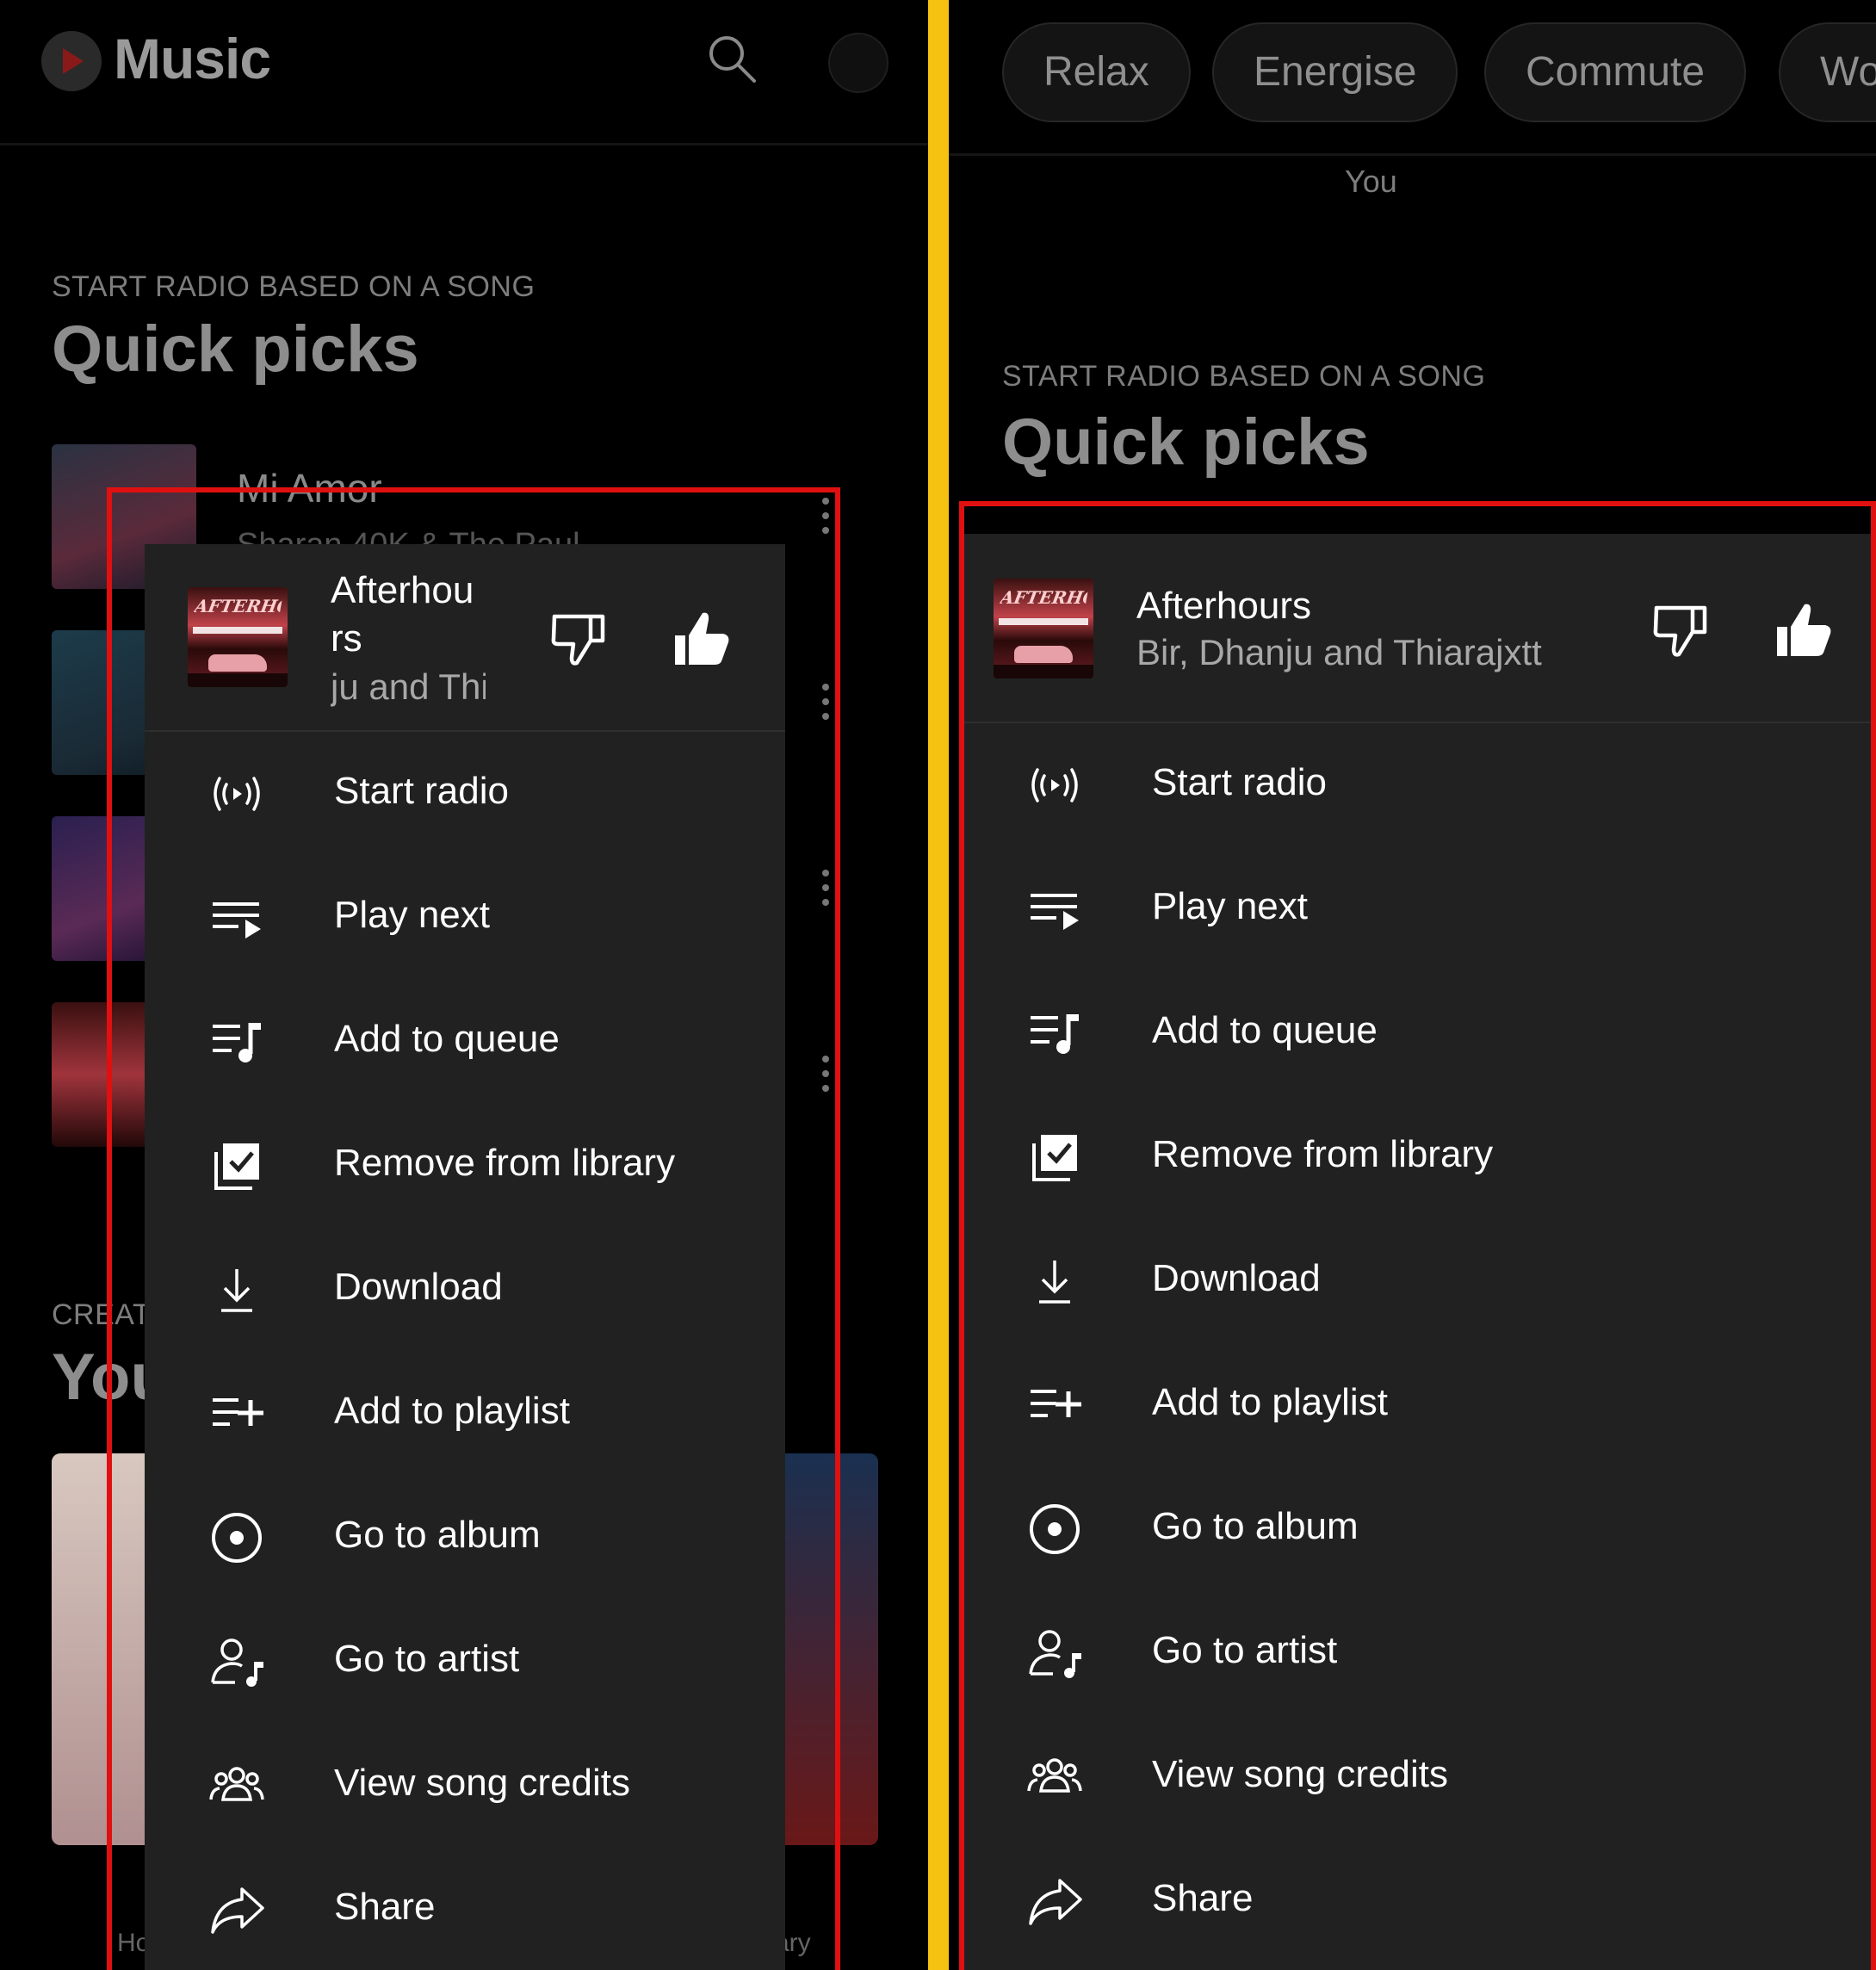  I want to click on mood-chip: Commute, so click(1615, 72).